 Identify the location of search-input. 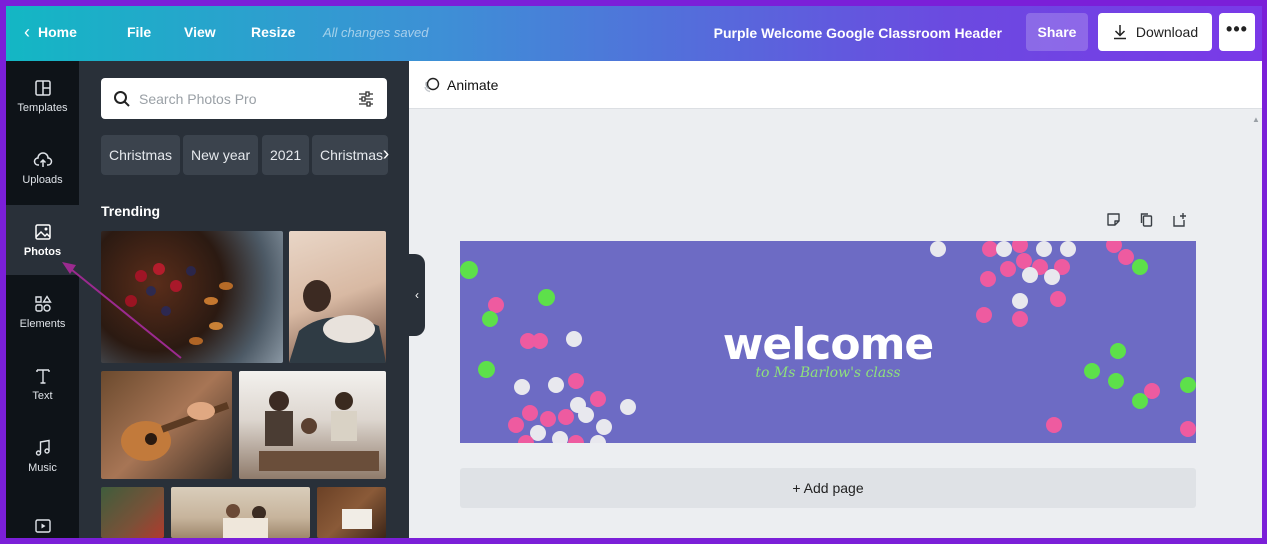
(248, 98).